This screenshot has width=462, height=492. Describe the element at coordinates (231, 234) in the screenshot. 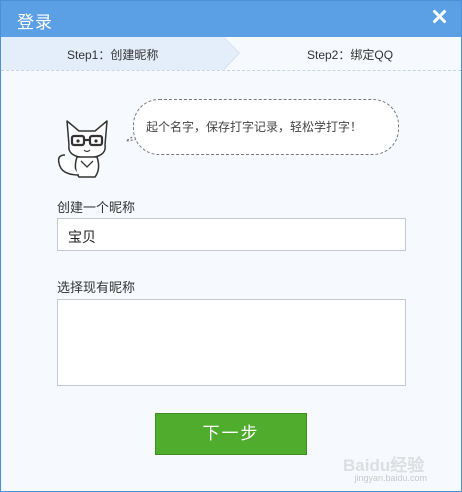

I see `nickname-input: 宝贝` at that location.